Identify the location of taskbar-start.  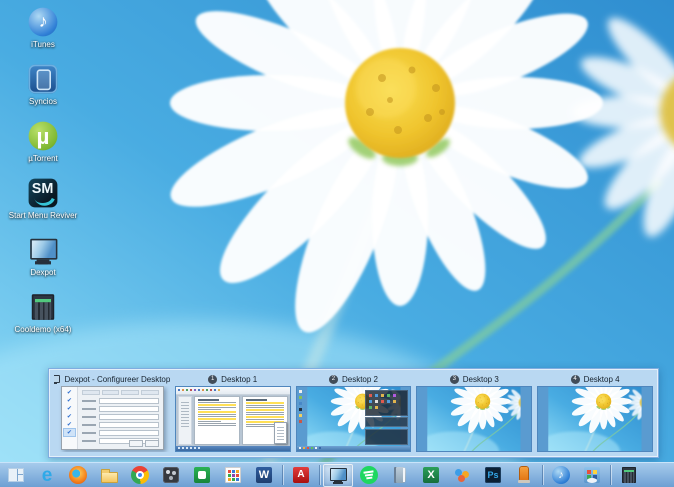
(16, 475).